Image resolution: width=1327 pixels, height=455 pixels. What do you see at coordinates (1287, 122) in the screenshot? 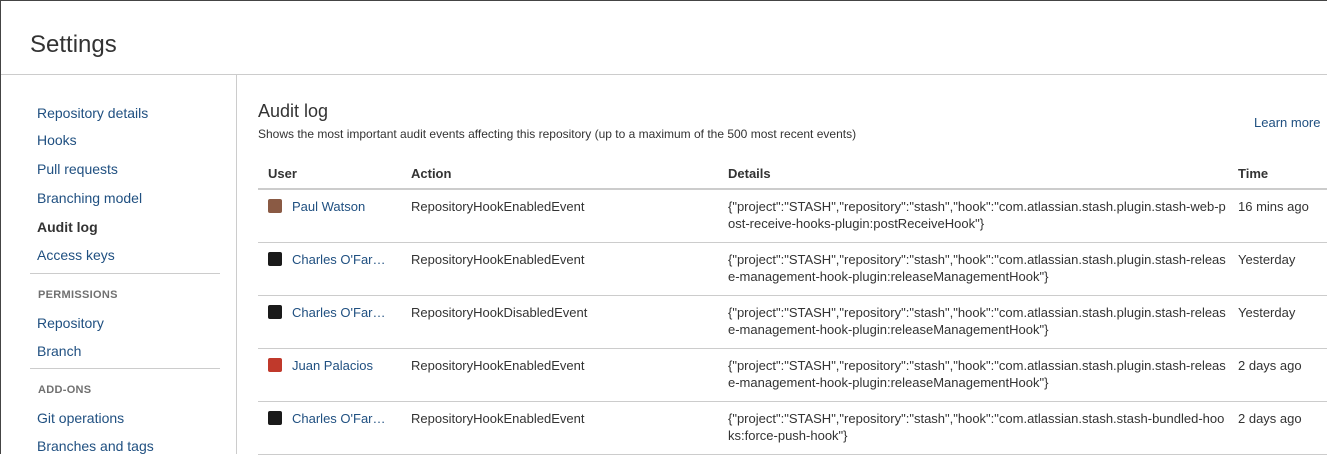
I see `learn-more-link: Learn more` at bounding box center [1287, 122].